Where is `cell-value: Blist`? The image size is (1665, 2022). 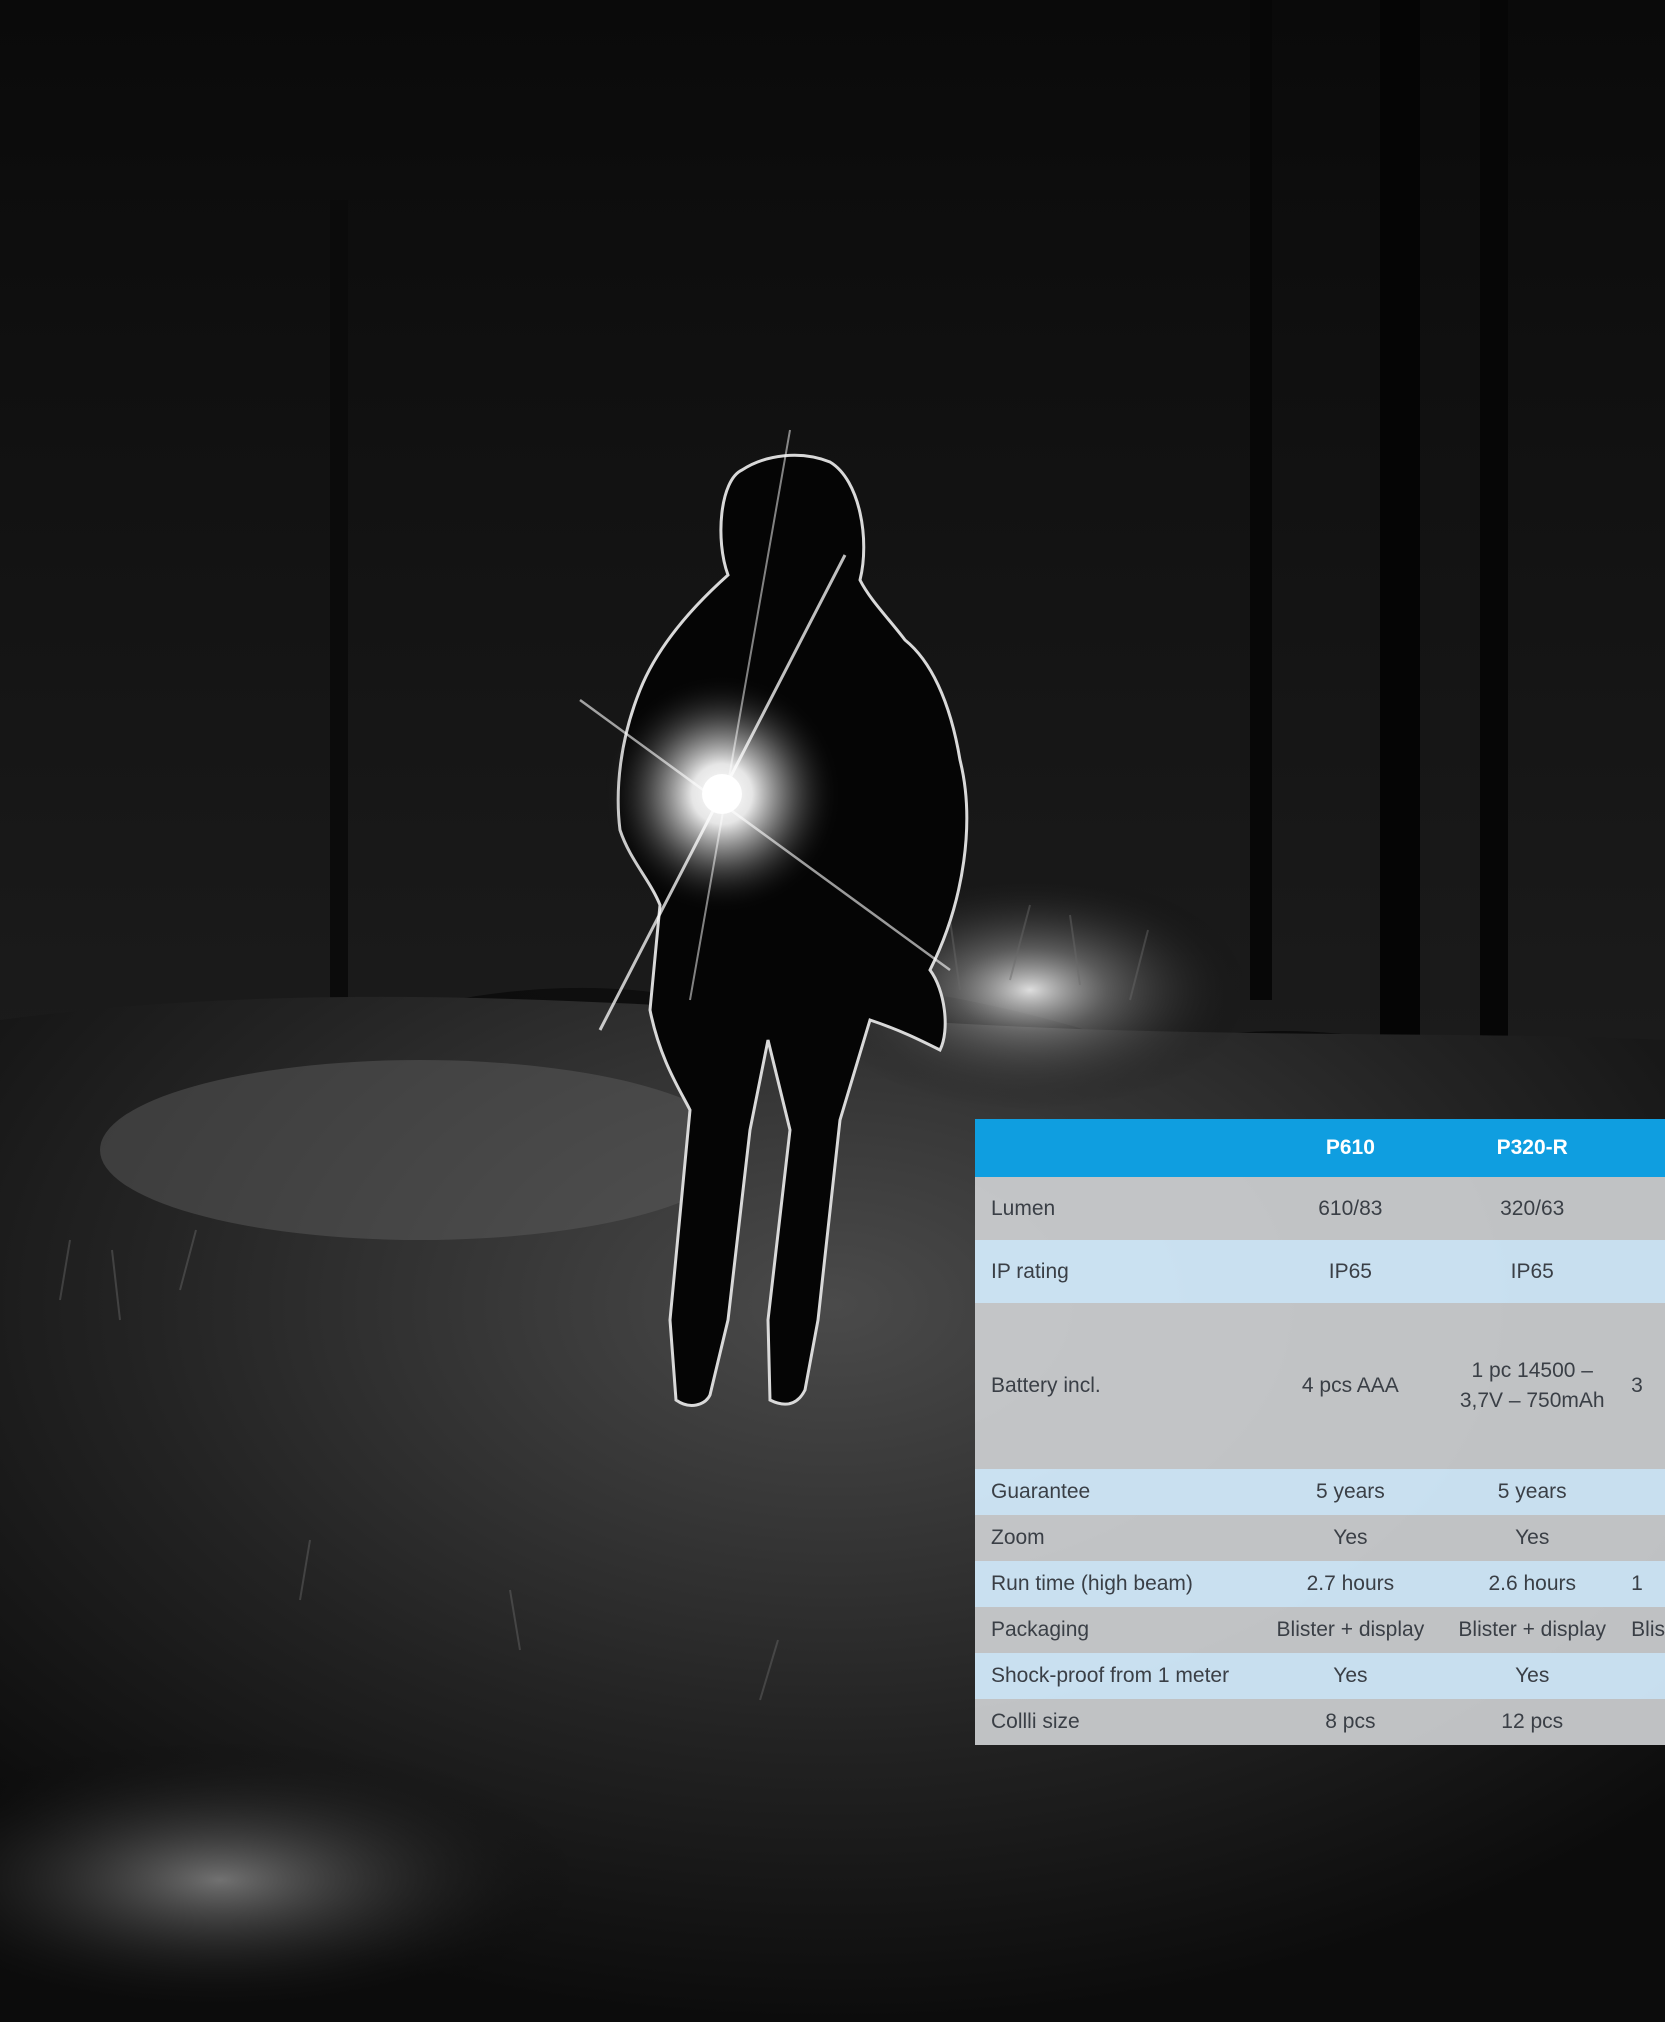
cell-value: Blist is located at coordinates (1644, 1630).